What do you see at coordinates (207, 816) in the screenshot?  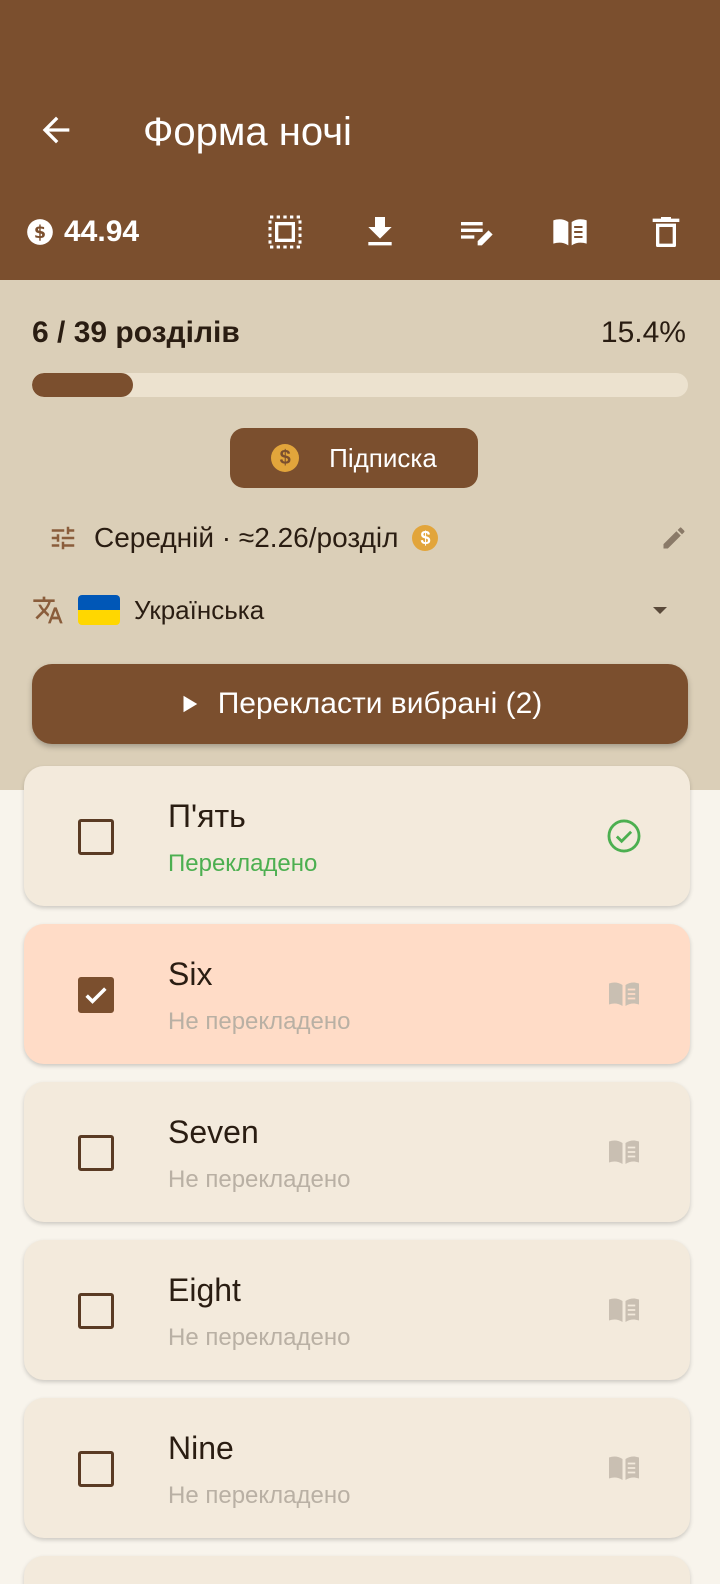 I see `chapter-title: П'ять` at bounding box center [207, 816].